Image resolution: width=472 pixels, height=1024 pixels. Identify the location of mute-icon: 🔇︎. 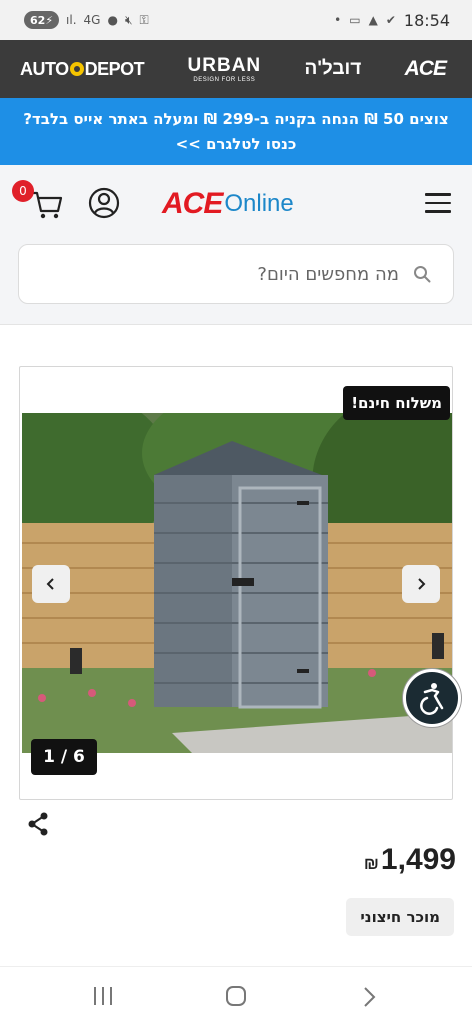
(128, 19).